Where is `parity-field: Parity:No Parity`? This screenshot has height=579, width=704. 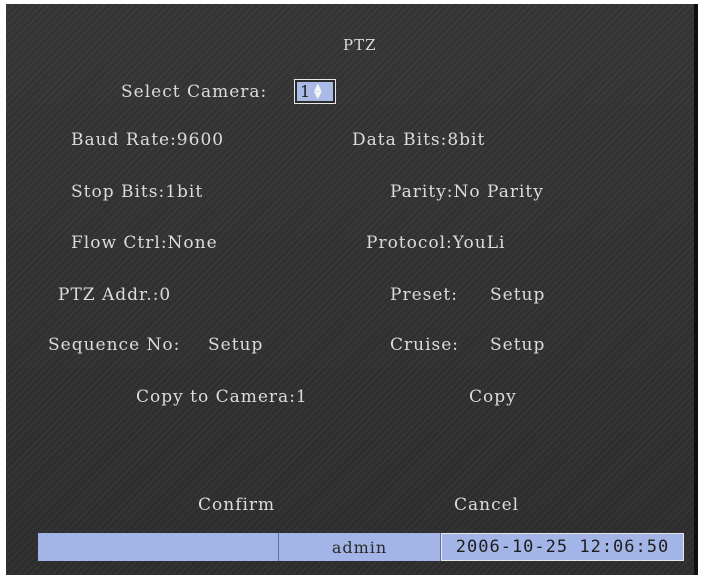
parity-field: Parity:No Parity is located at coordinates (467, 192).